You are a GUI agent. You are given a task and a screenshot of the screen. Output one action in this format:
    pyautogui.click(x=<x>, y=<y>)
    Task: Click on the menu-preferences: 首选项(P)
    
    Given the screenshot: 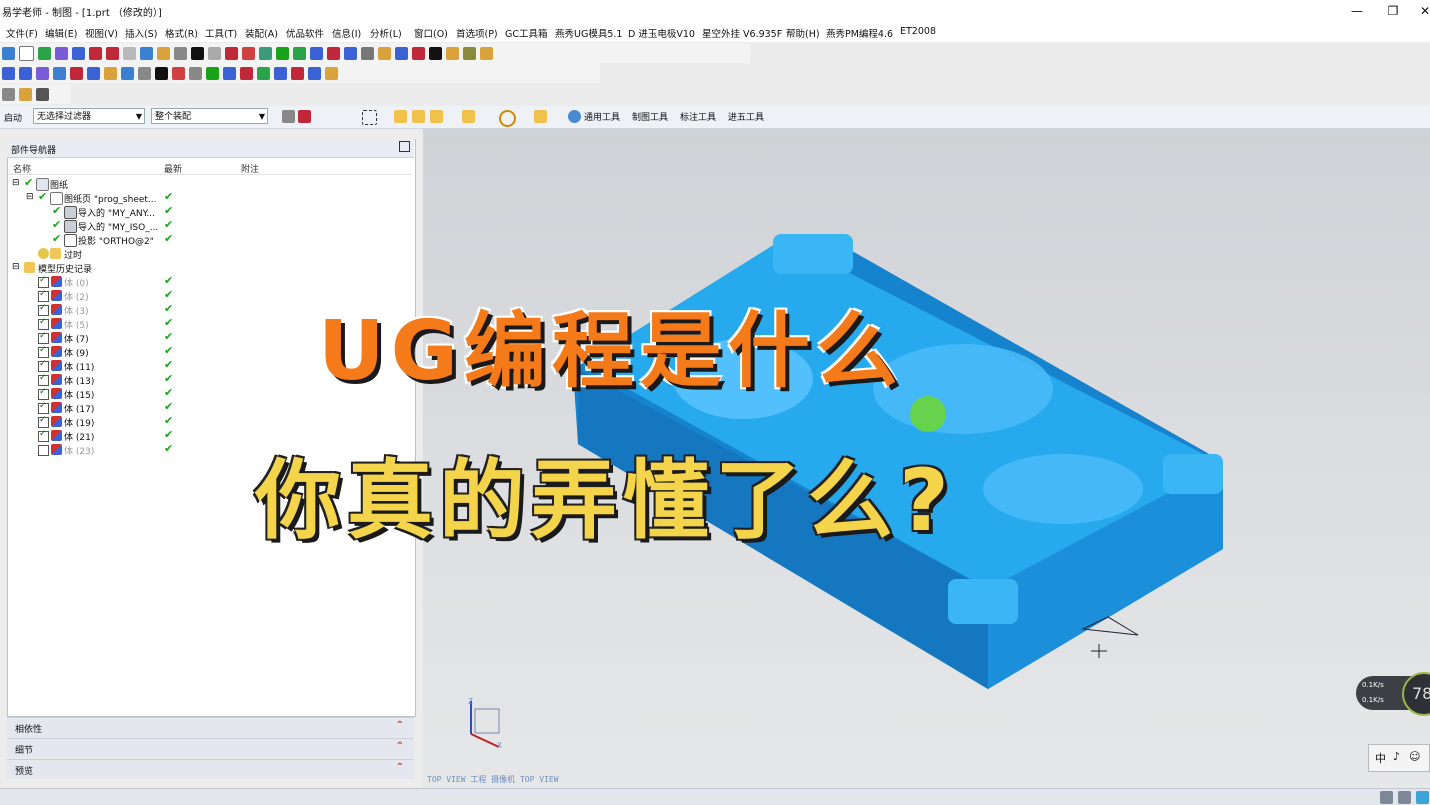 What is the action you would take?
    pyautogui.click(x=477, y=33)
    